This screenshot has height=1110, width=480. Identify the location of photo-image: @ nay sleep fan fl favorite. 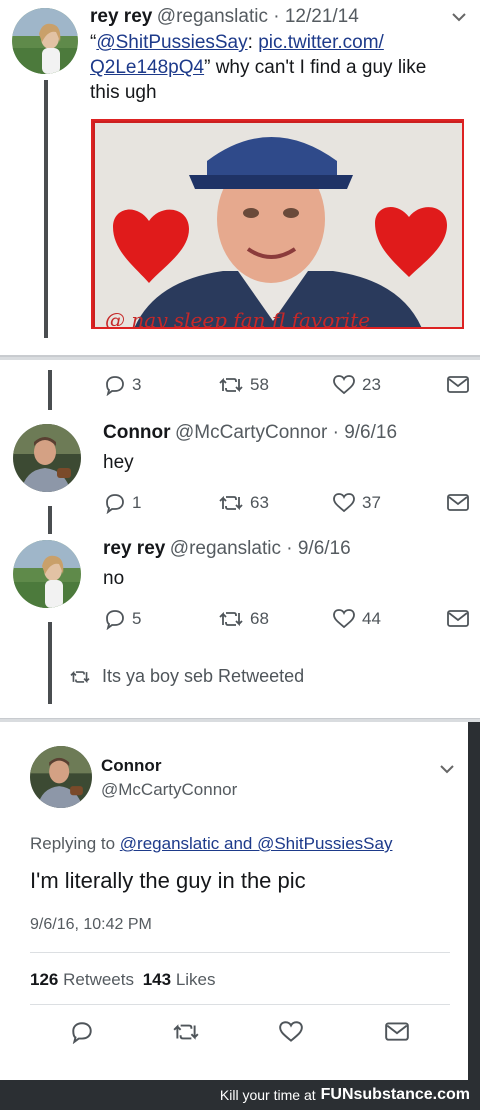
(277, 225).